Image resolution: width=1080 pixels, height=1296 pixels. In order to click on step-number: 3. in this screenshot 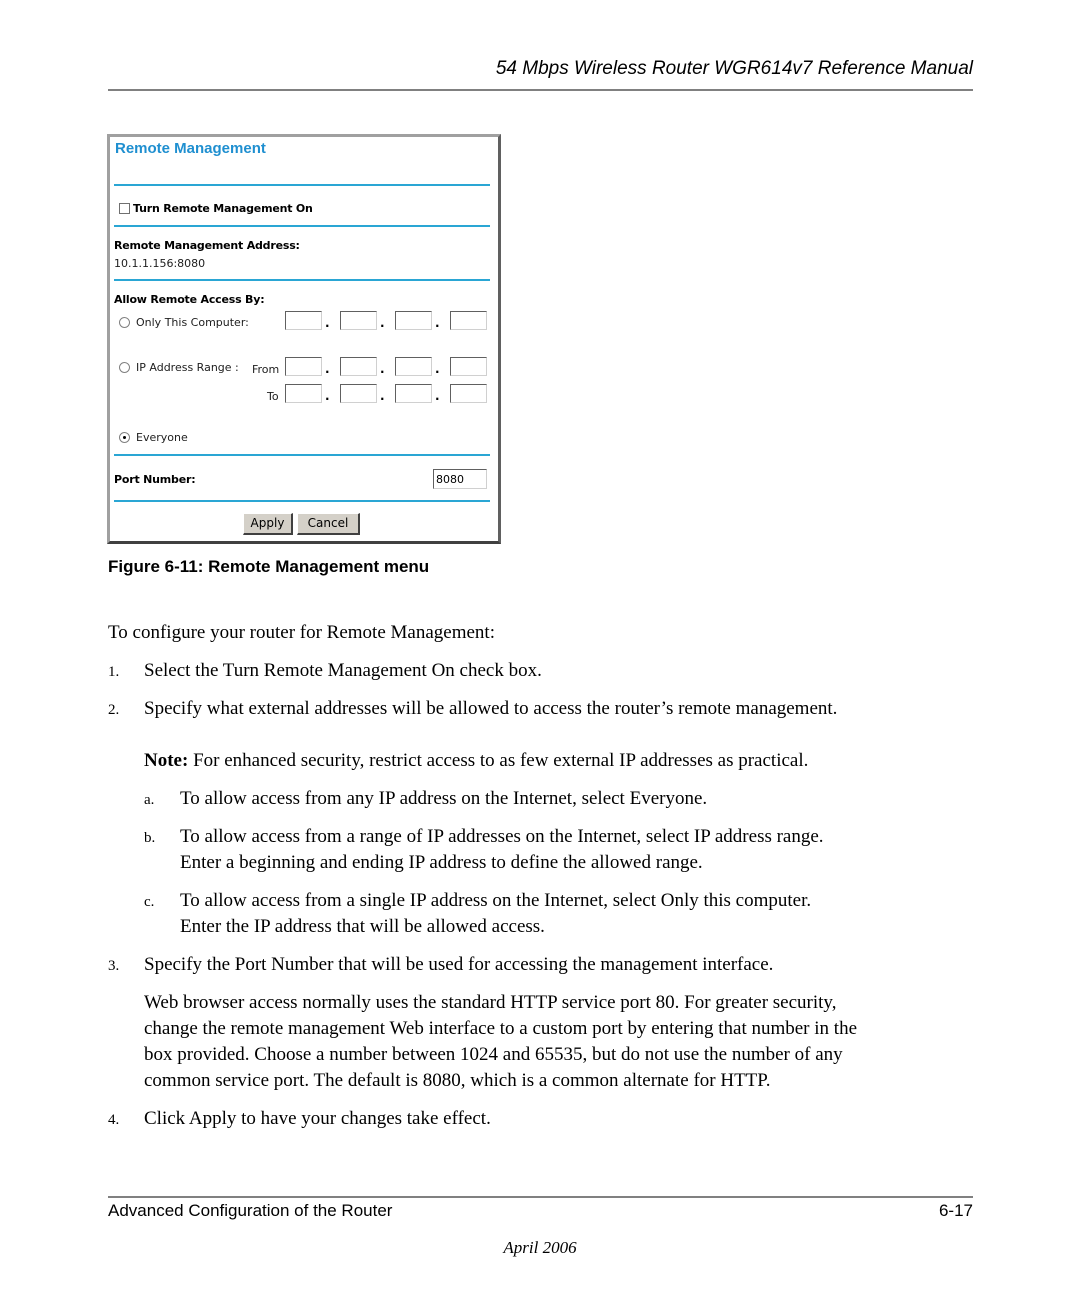, I will do `click(114, 966)`.